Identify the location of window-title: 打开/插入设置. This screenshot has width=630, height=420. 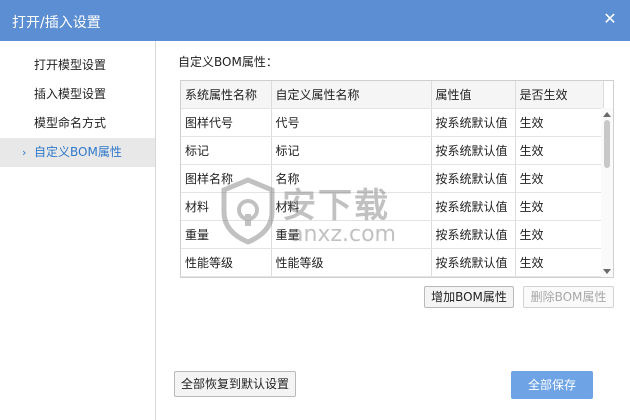
(56, 23).